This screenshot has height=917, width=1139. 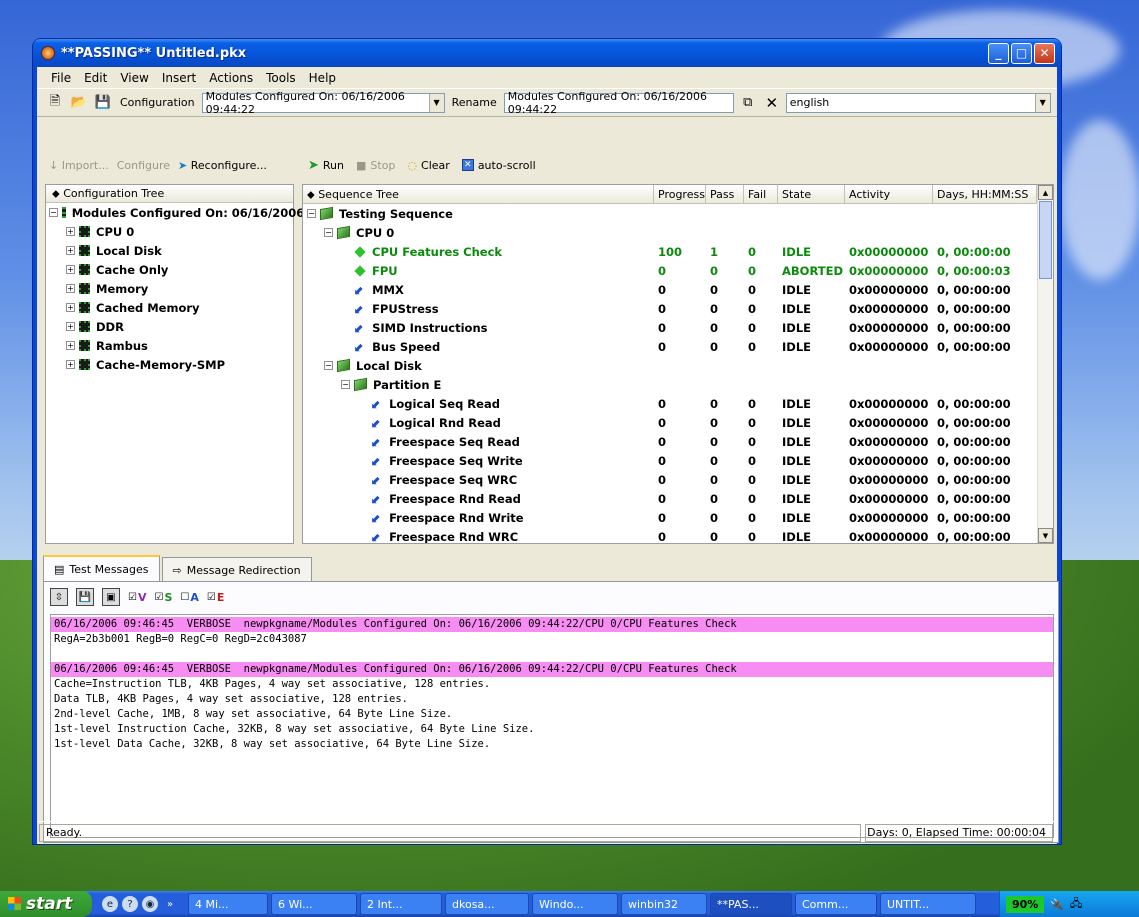 What do you see at coordinates (169, 345) in the screenshot?
I see `tree-item: + Rambus` at bounding box center [169, 345].